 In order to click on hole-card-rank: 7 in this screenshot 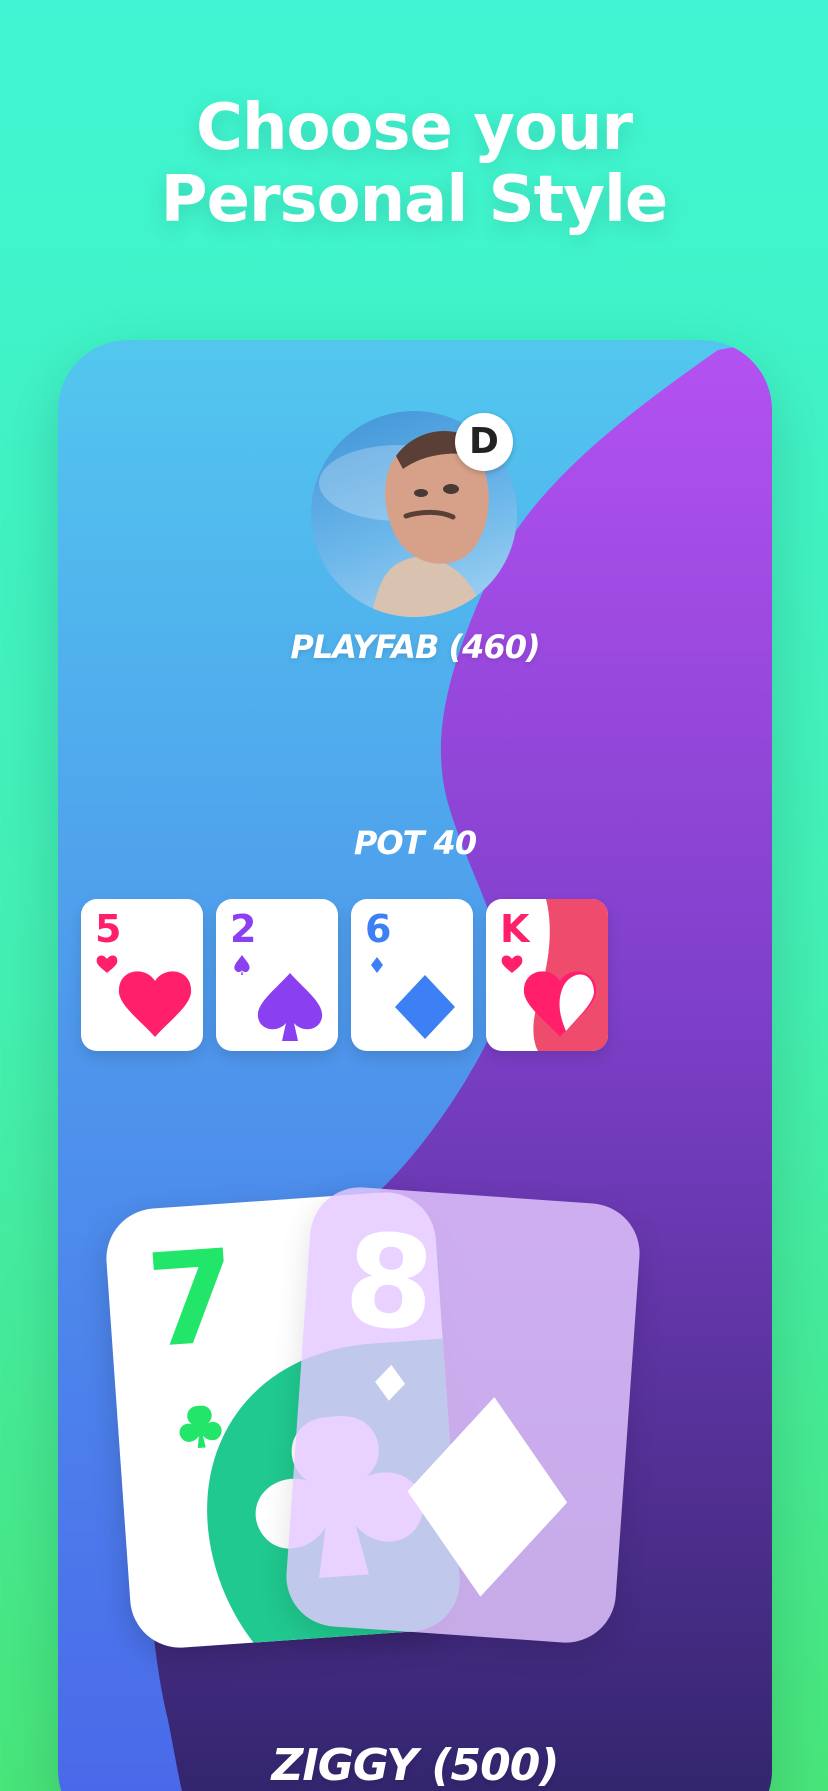, I will do `click(192, 1299)`.